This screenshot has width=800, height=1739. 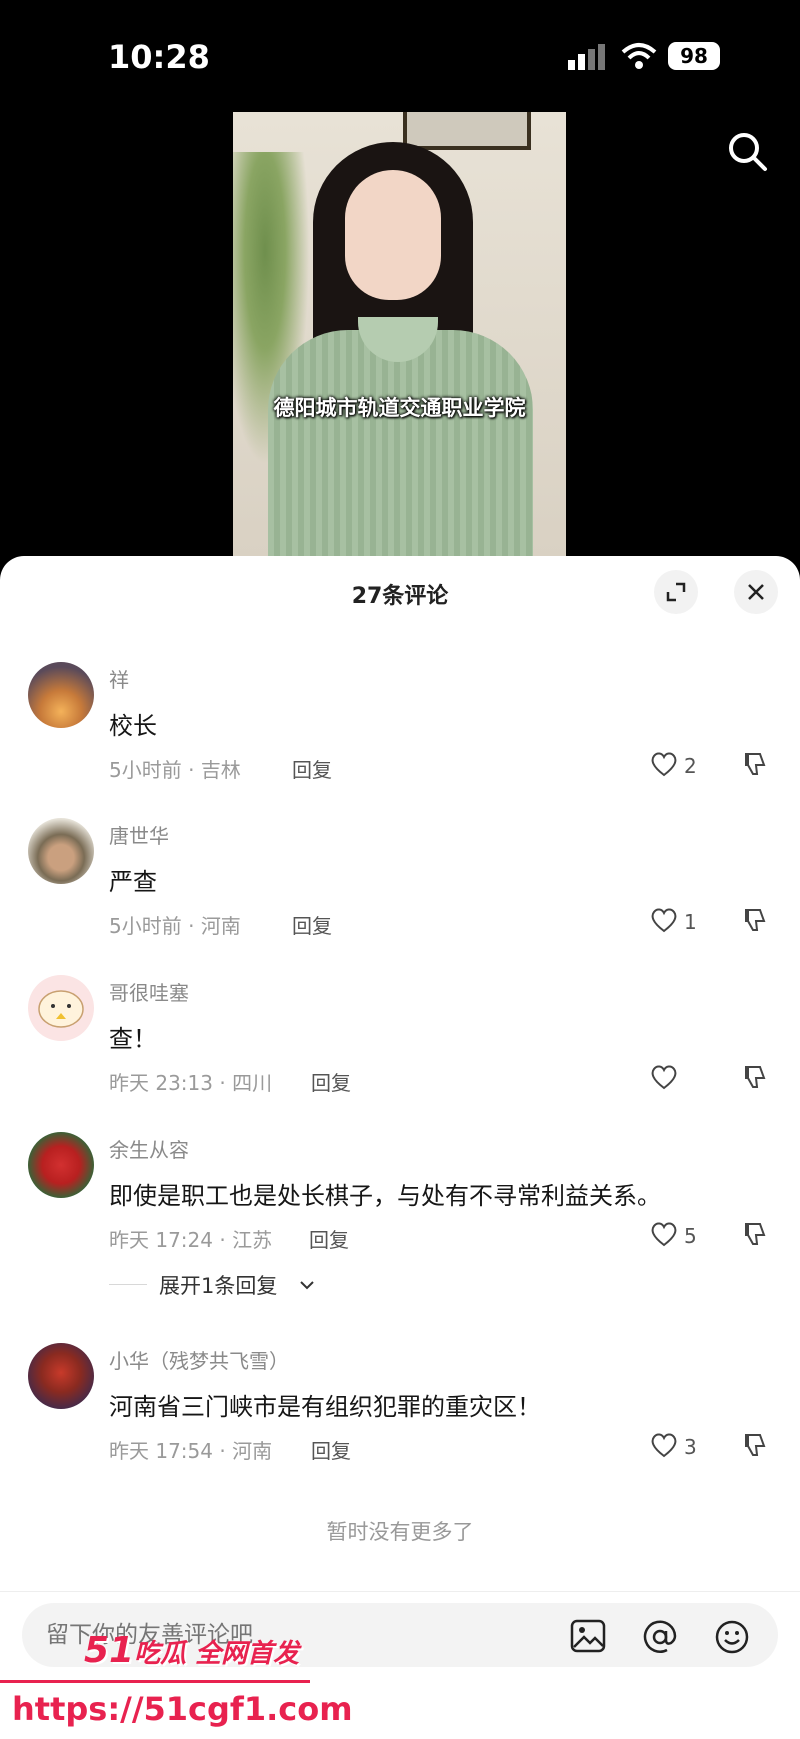 I want to click on signal-icon, so click(x=588, y=59).